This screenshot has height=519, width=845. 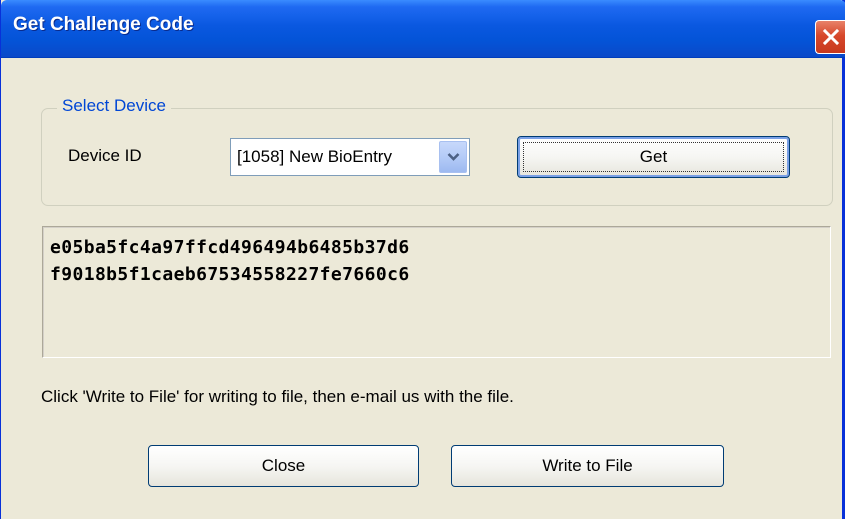 I want to click on get-button: Get, so click(x=653, y=157).